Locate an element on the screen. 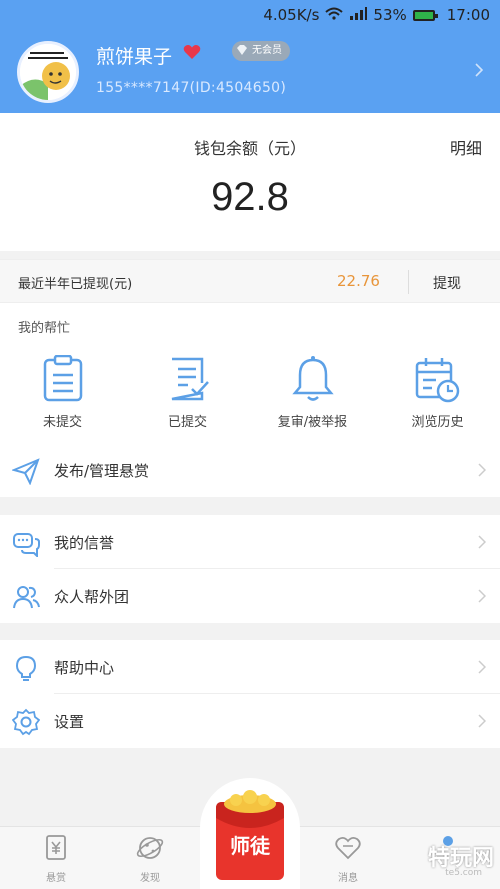  user-id: 155****7147(ID:4504650) is located at coordinates (191, 88).